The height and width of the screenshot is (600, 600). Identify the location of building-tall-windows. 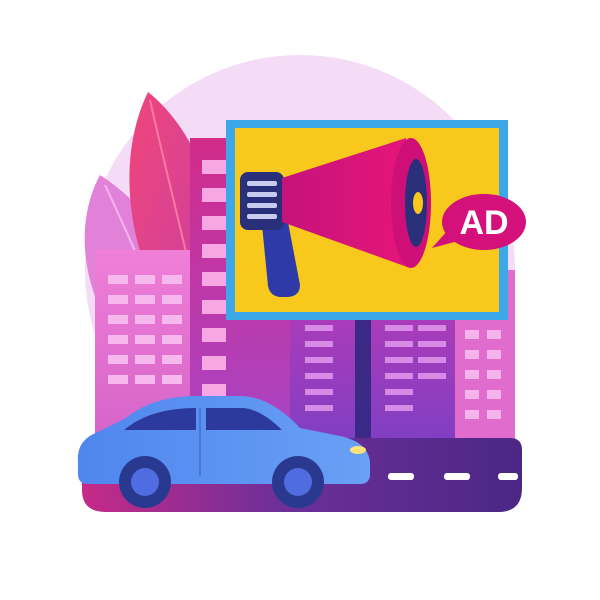
(214, 279).